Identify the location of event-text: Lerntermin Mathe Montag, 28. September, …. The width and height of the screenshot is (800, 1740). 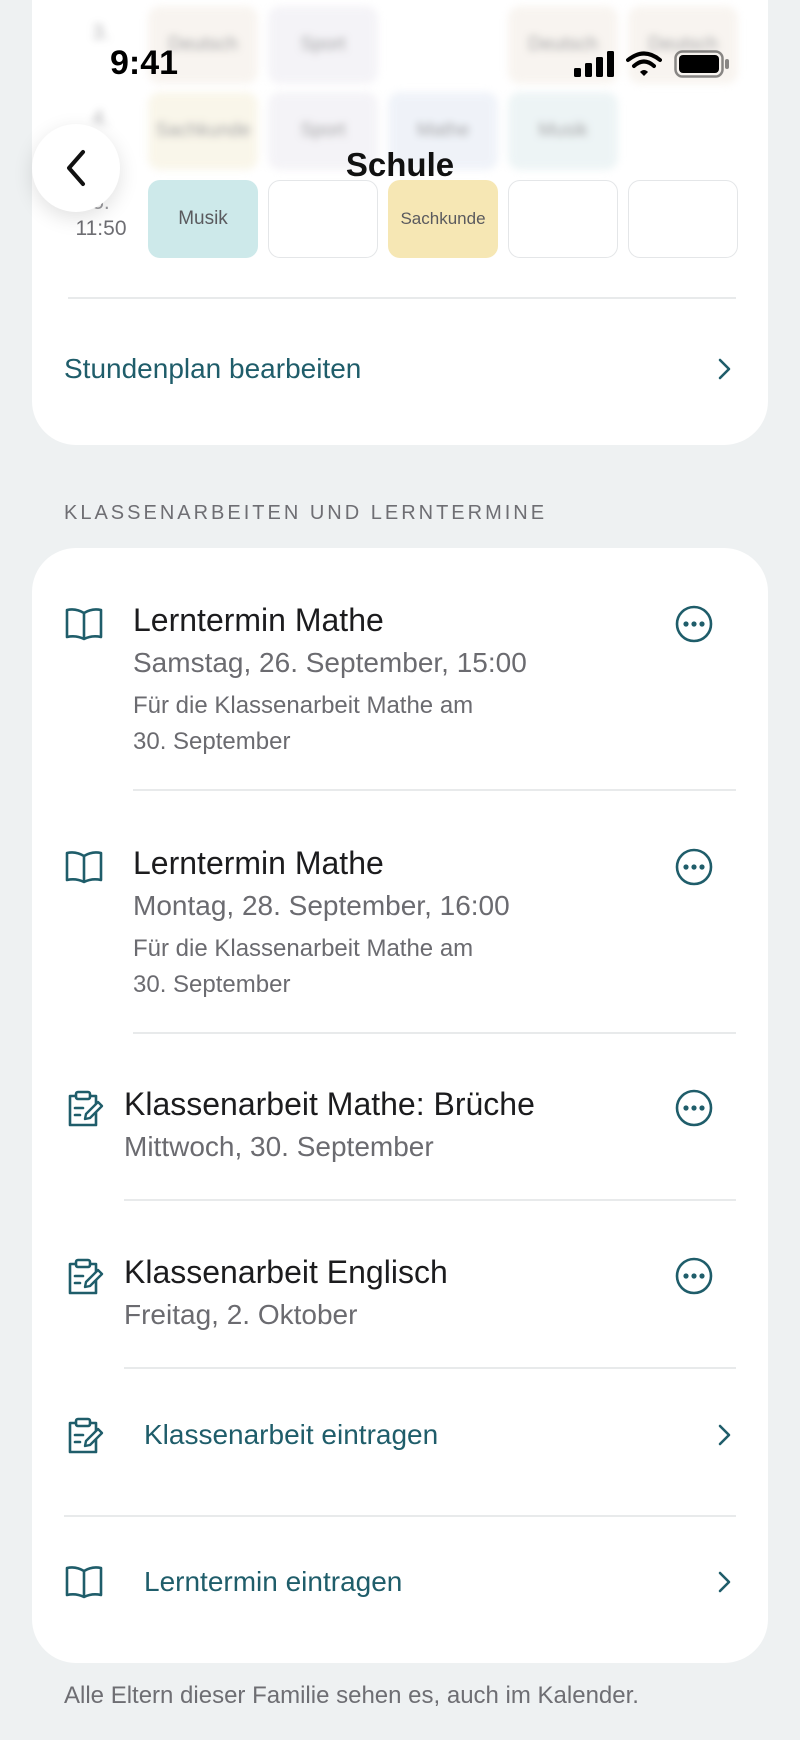
(353, 923).